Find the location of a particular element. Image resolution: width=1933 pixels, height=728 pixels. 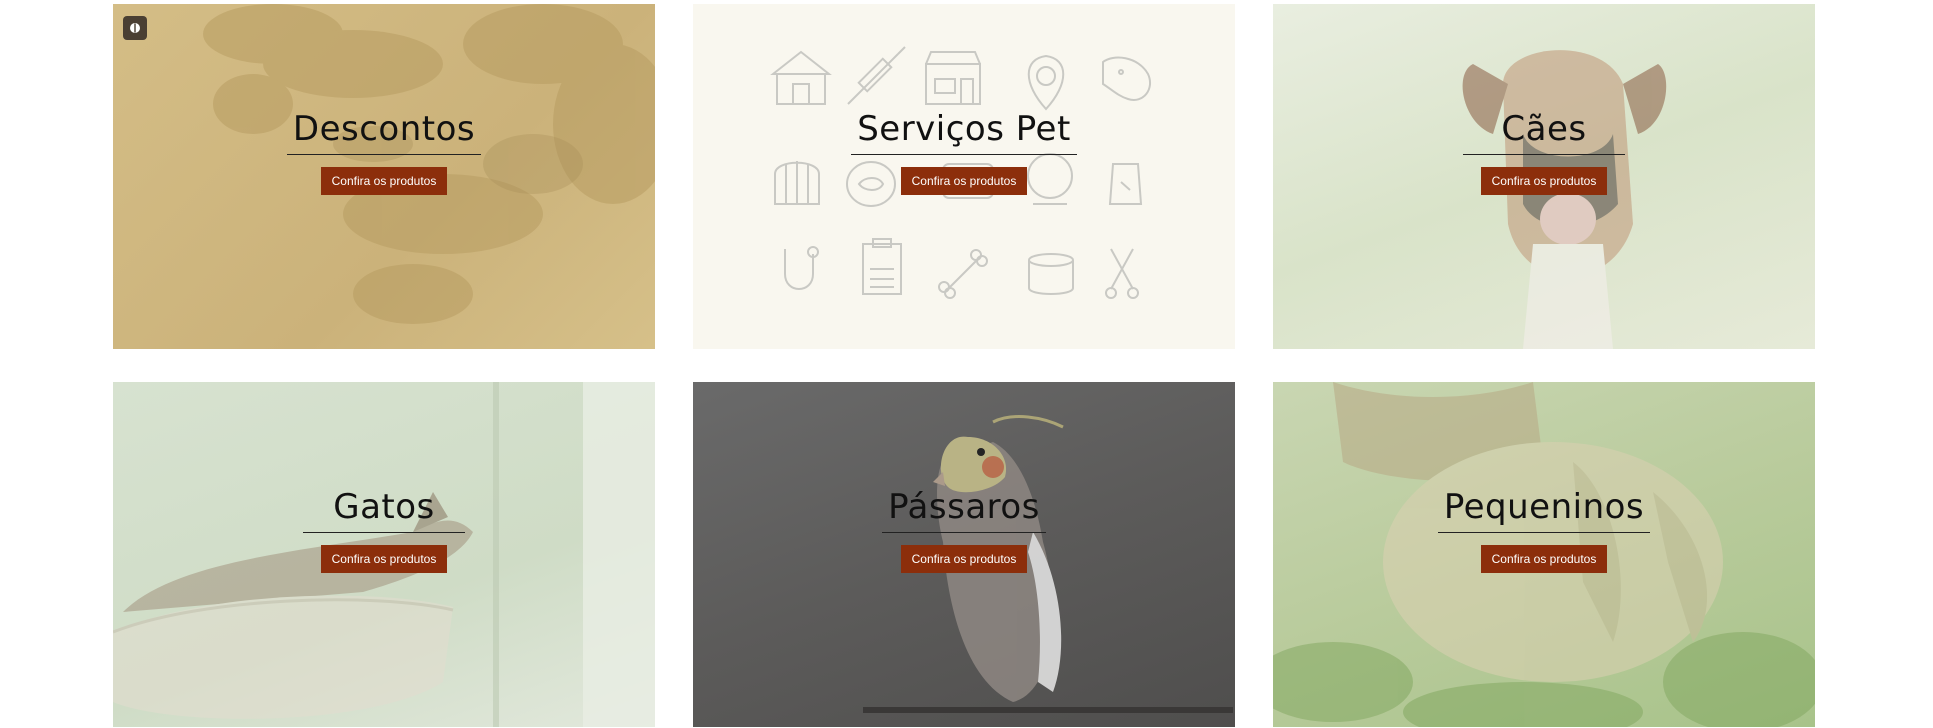

pet-food-can-icon is located at coordinates (1051, 274).